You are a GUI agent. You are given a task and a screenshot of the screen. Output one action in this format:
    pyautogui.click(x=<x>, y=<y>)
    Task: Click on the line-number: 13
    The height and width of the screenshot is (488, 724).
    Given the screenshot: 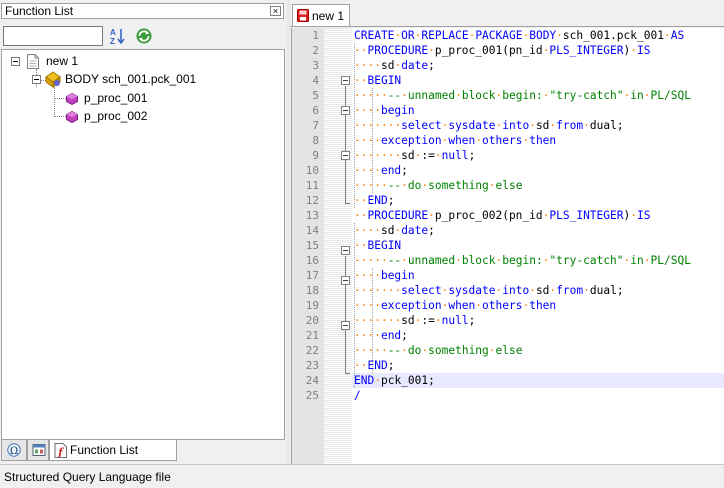 What is the action you would take?
    pyautogui.click(x=312, y=215)
    